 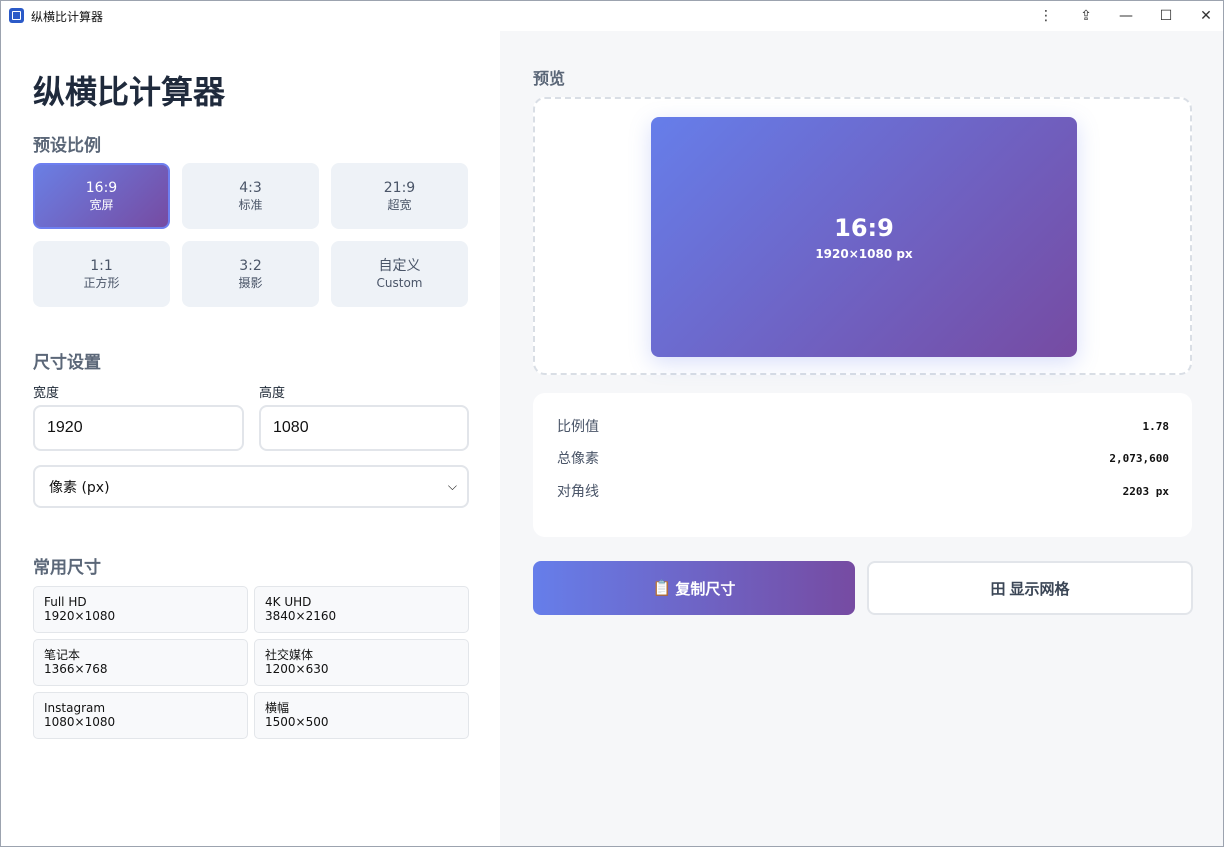 I want to click on more-options-icon: ⋮, so click(x=1046, y=16).